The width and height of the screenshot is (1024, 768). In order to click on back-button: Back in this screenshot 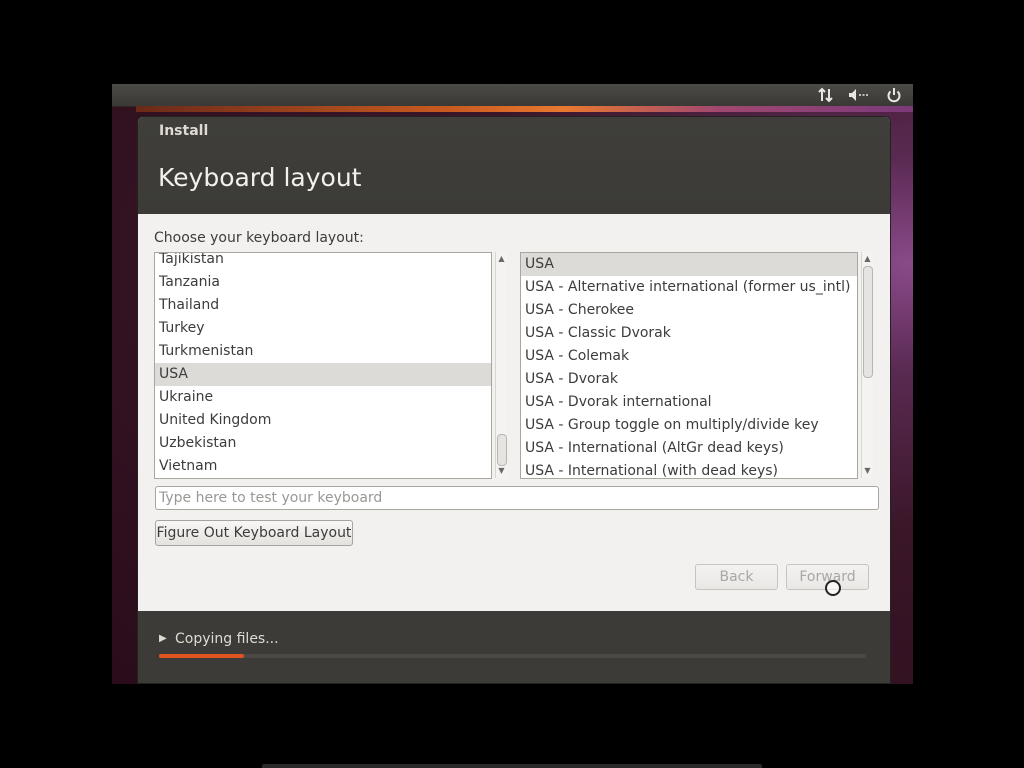, I will do `click(736, 577)`.